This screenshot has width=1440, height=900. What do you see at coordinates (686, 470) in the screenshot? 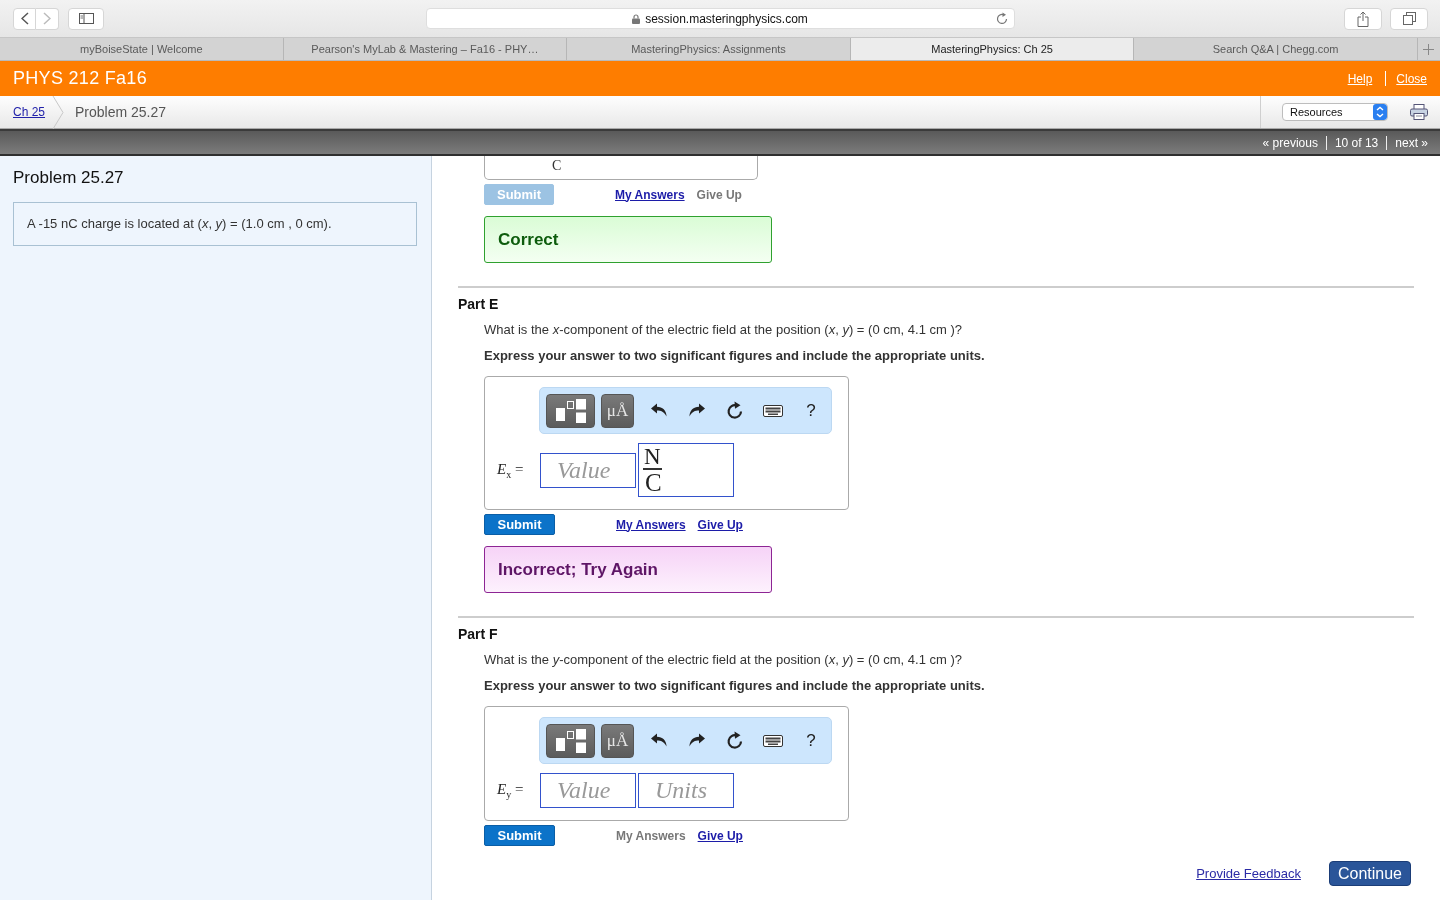
I see `units-field: N C` at bounding box center [686, 470].